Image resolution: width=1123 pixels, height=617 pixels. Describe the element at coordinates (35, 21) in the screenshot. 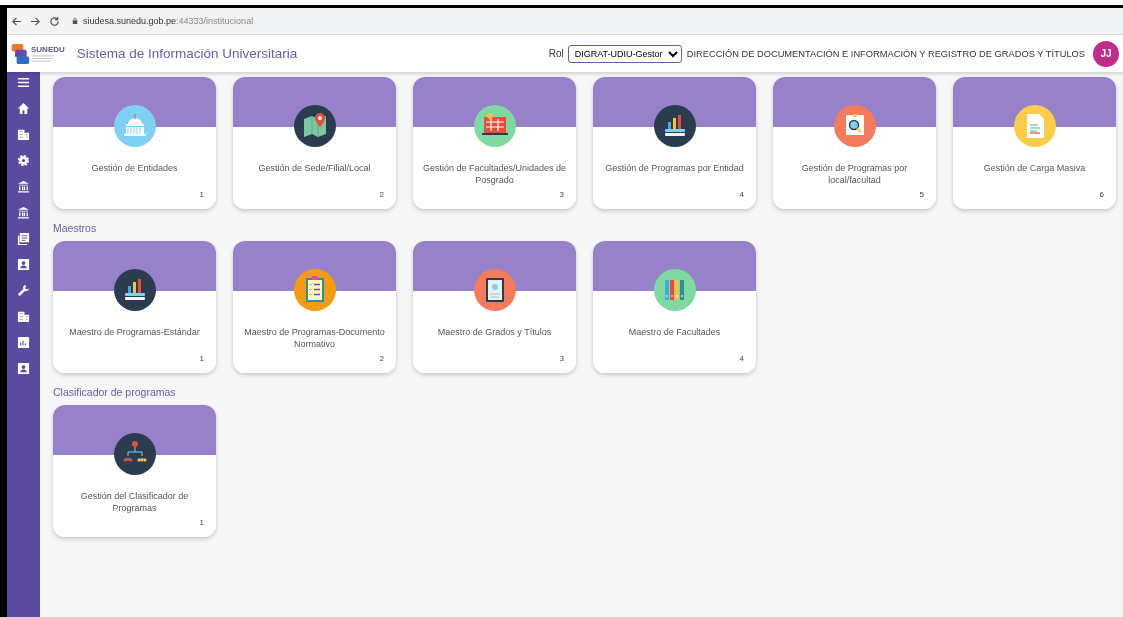

I see `forward-icon` at that location.